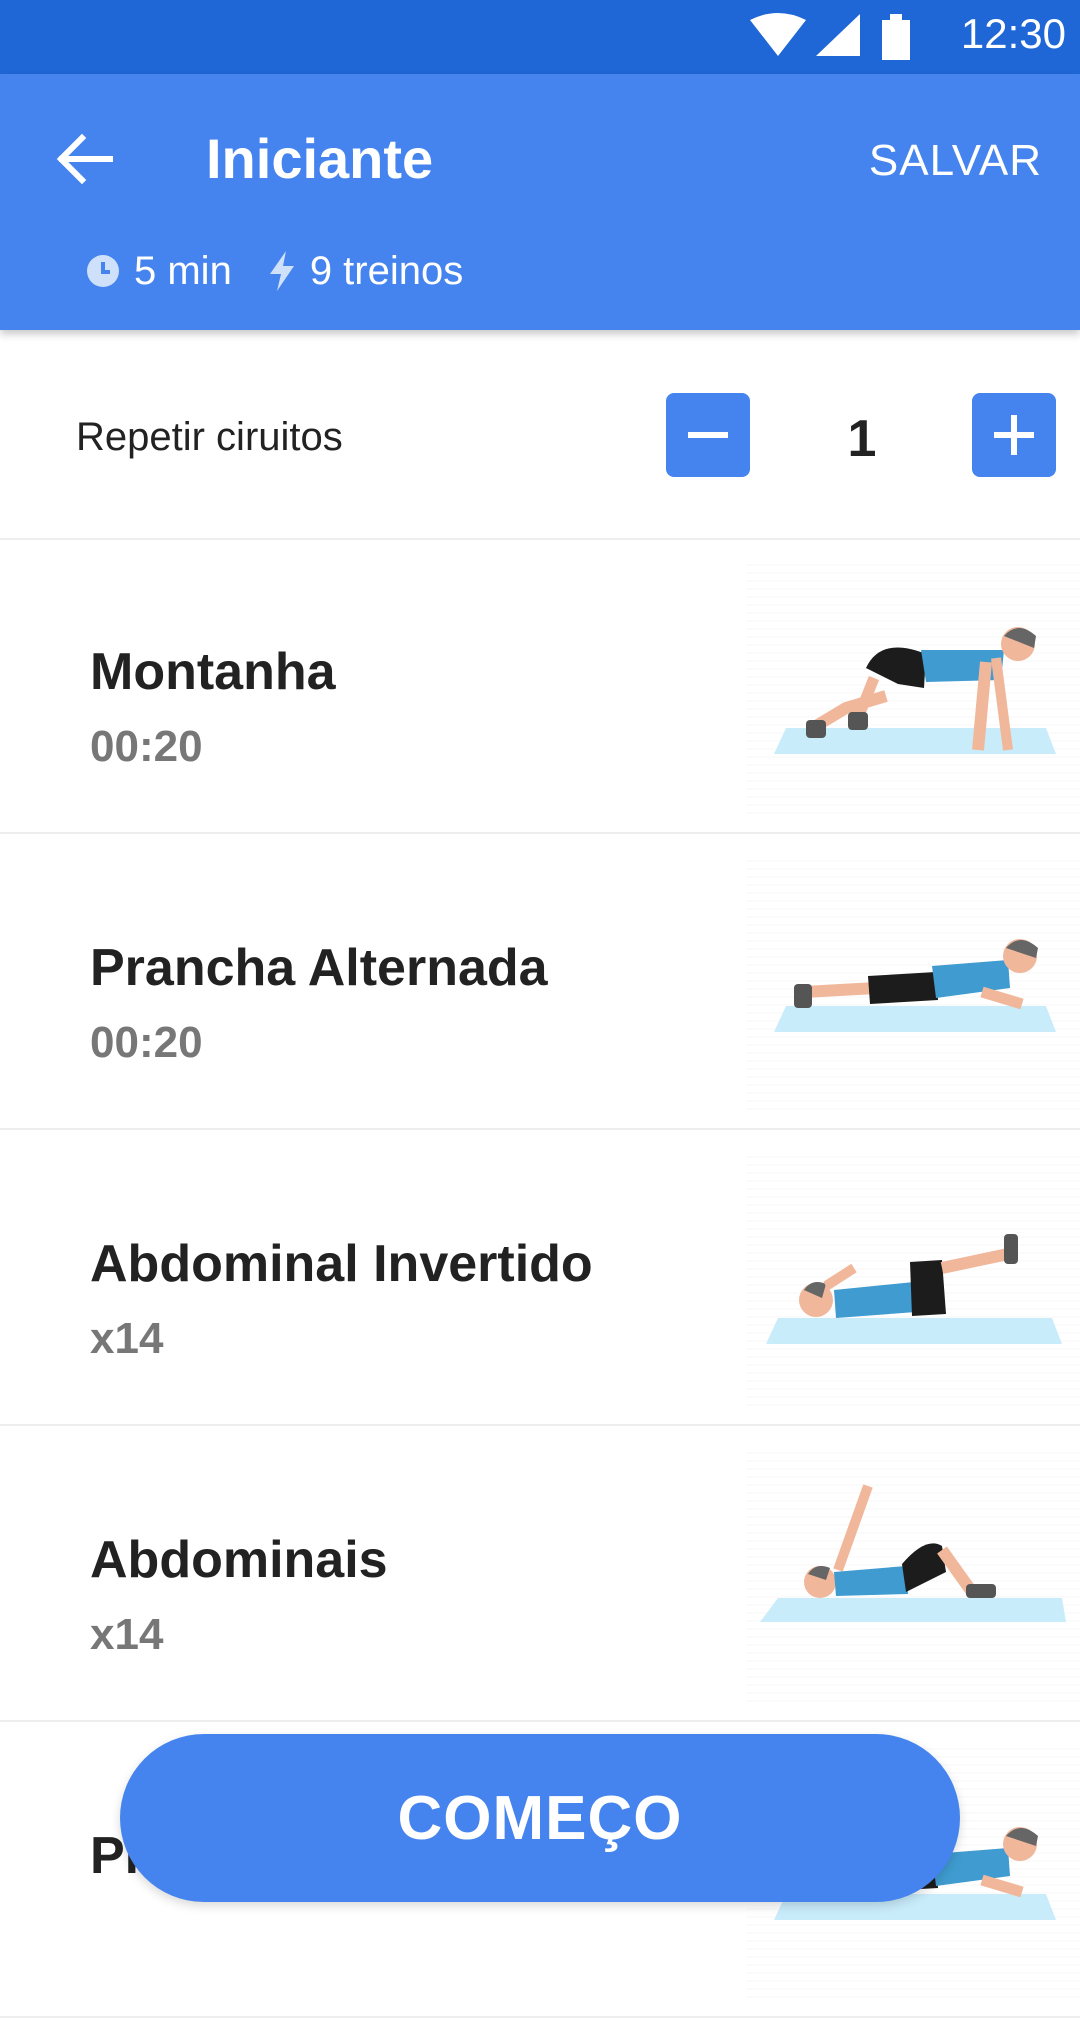  I want to click on page-title: Iniciante, so click(320, 158).